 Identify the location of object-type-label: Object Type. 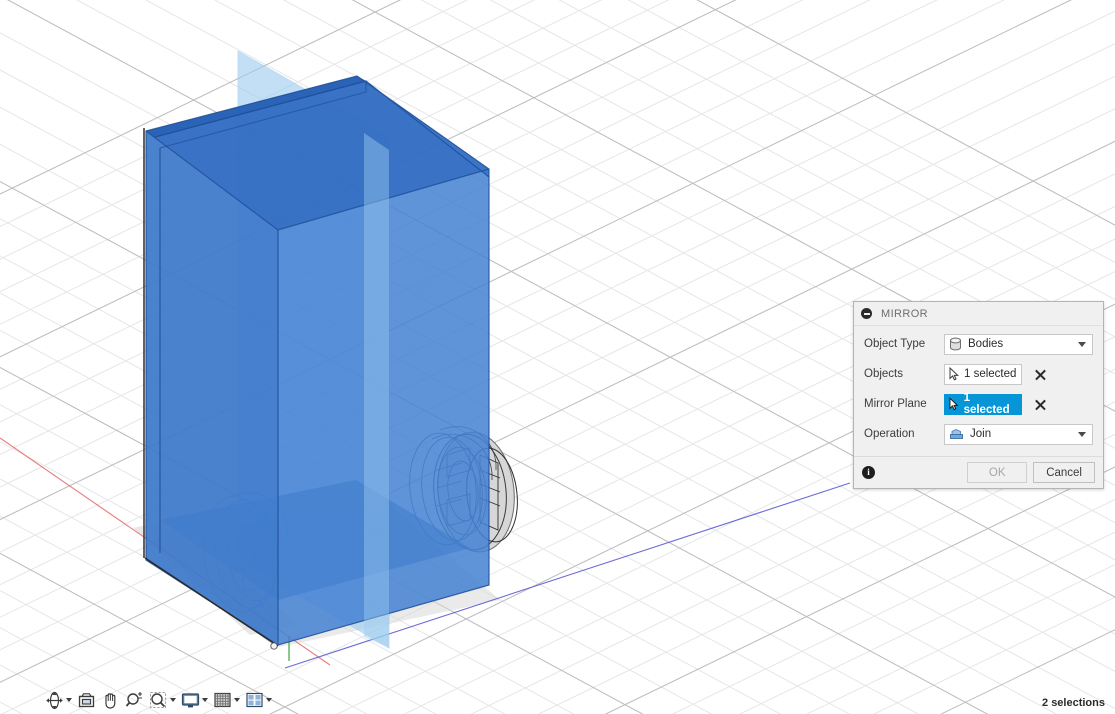
(895, 344).